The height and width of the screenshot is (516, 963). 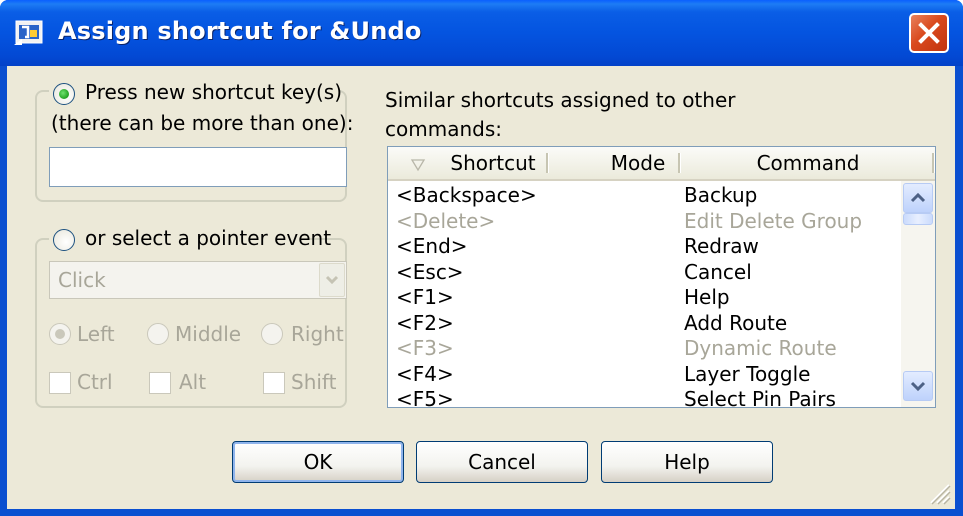 I want to click on right-button-radio, so click(x=272, y=334).